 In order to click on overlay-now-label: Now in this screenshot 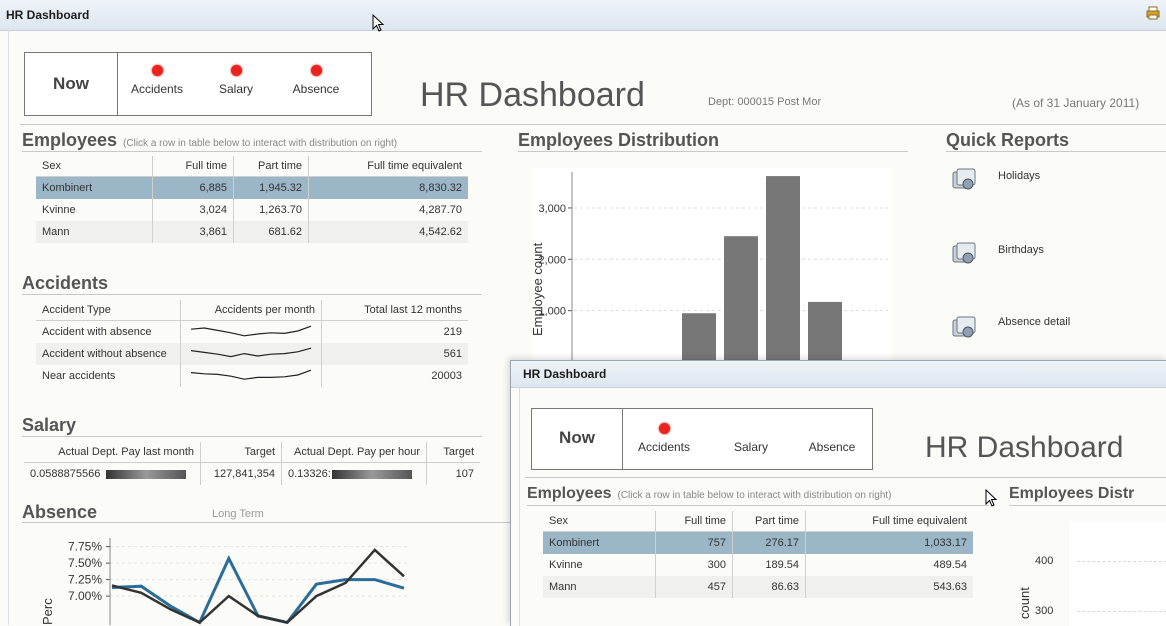, I will do `click(577, 439)`.